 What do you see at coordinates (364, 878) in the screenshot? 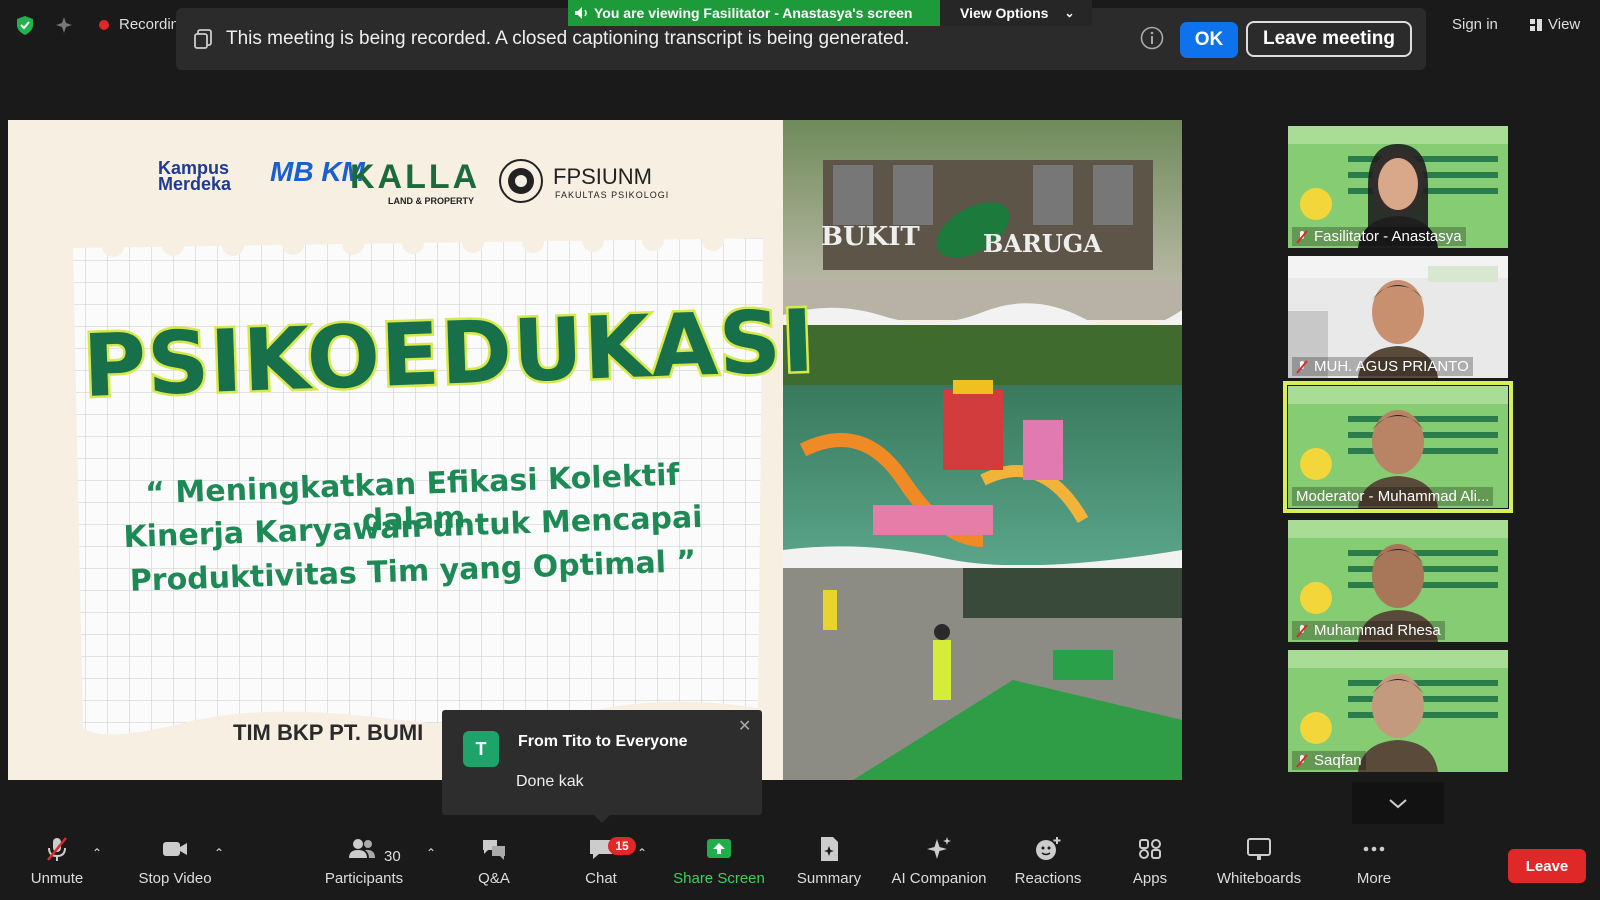
I see `participants-label: Participants` at bounding box center [364, 878].